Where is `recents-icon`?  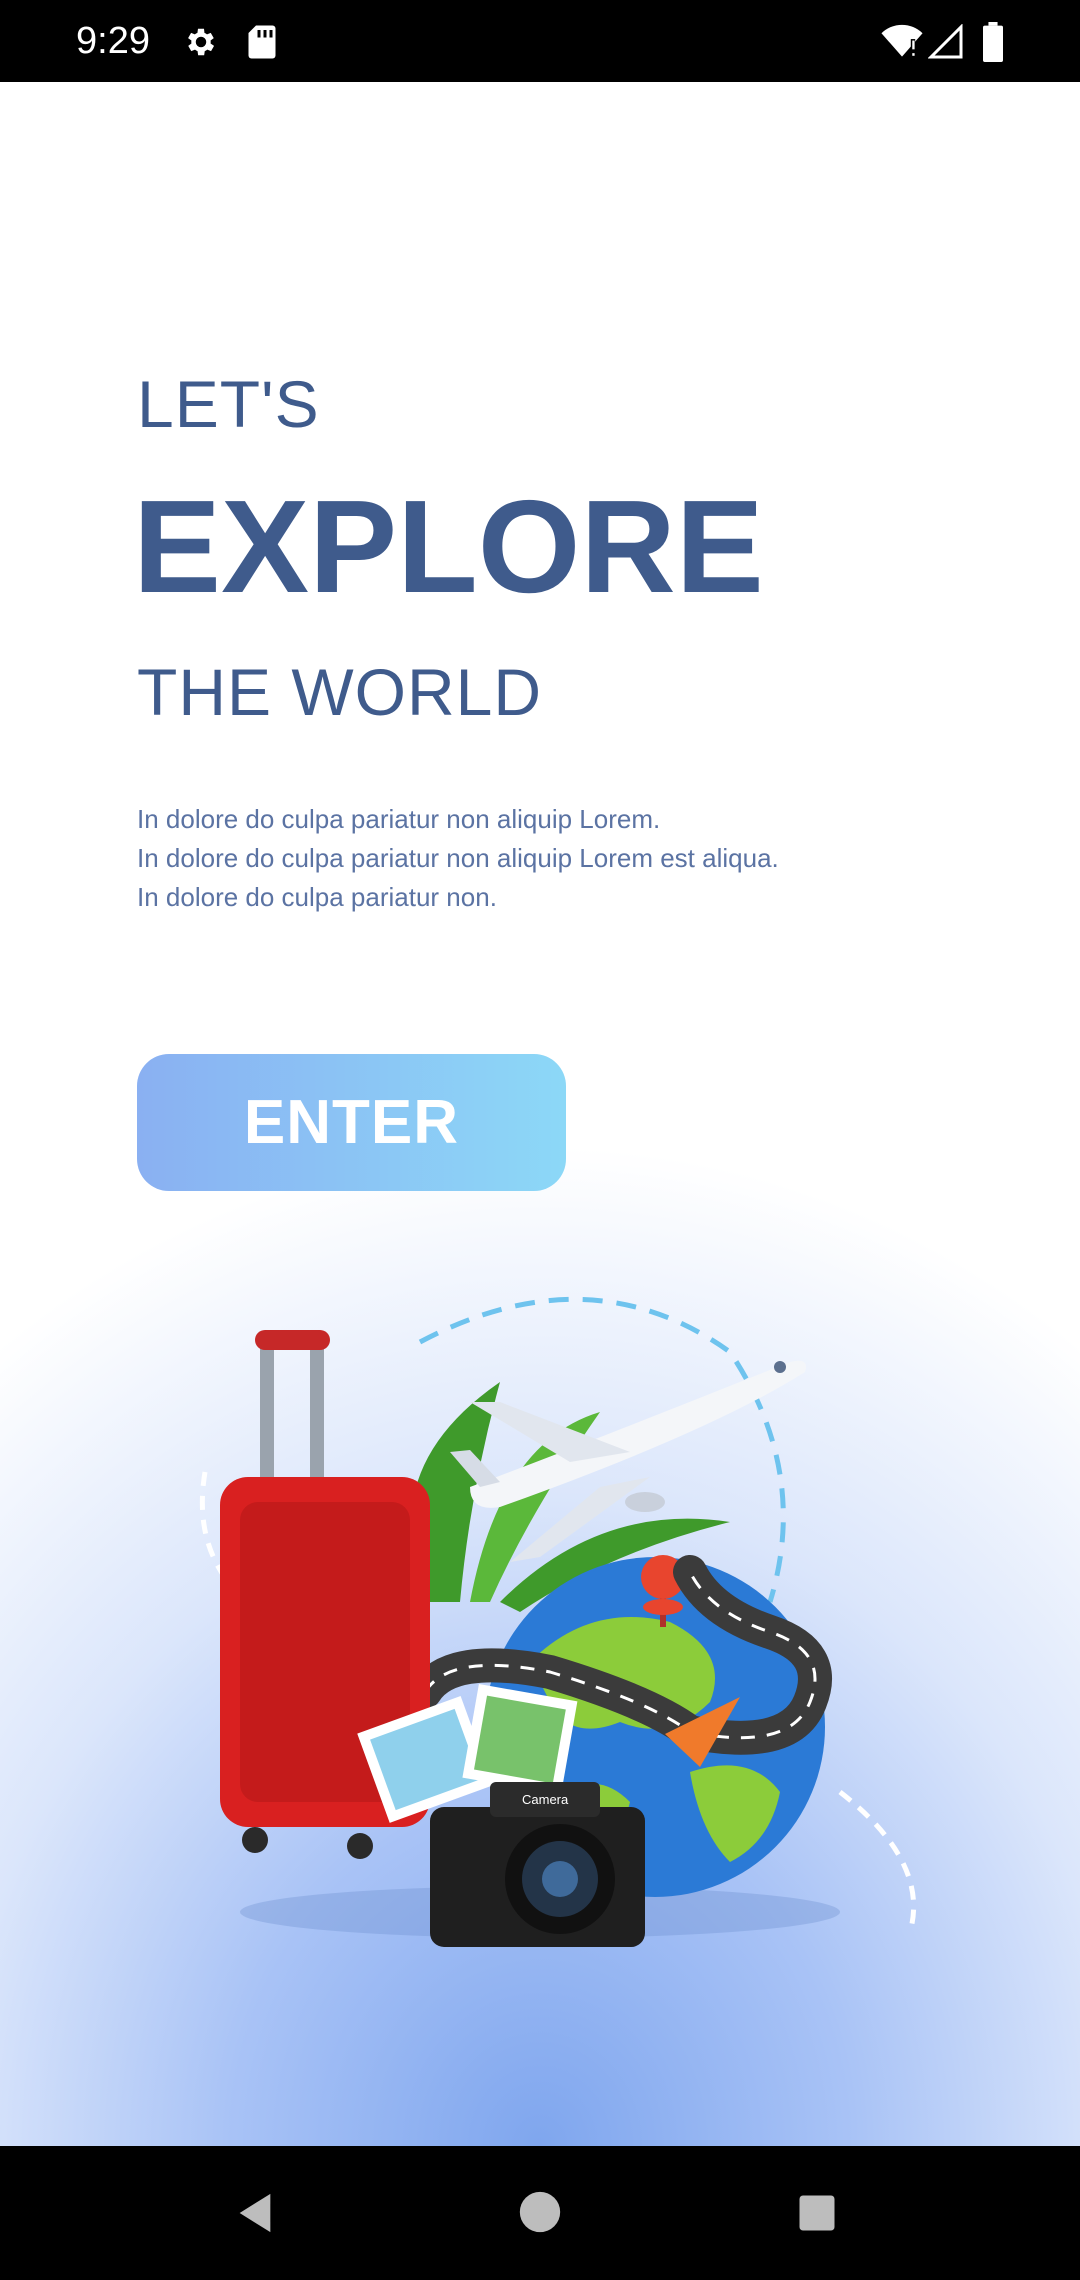
recents-icon is located at coordinates (817, 2213).